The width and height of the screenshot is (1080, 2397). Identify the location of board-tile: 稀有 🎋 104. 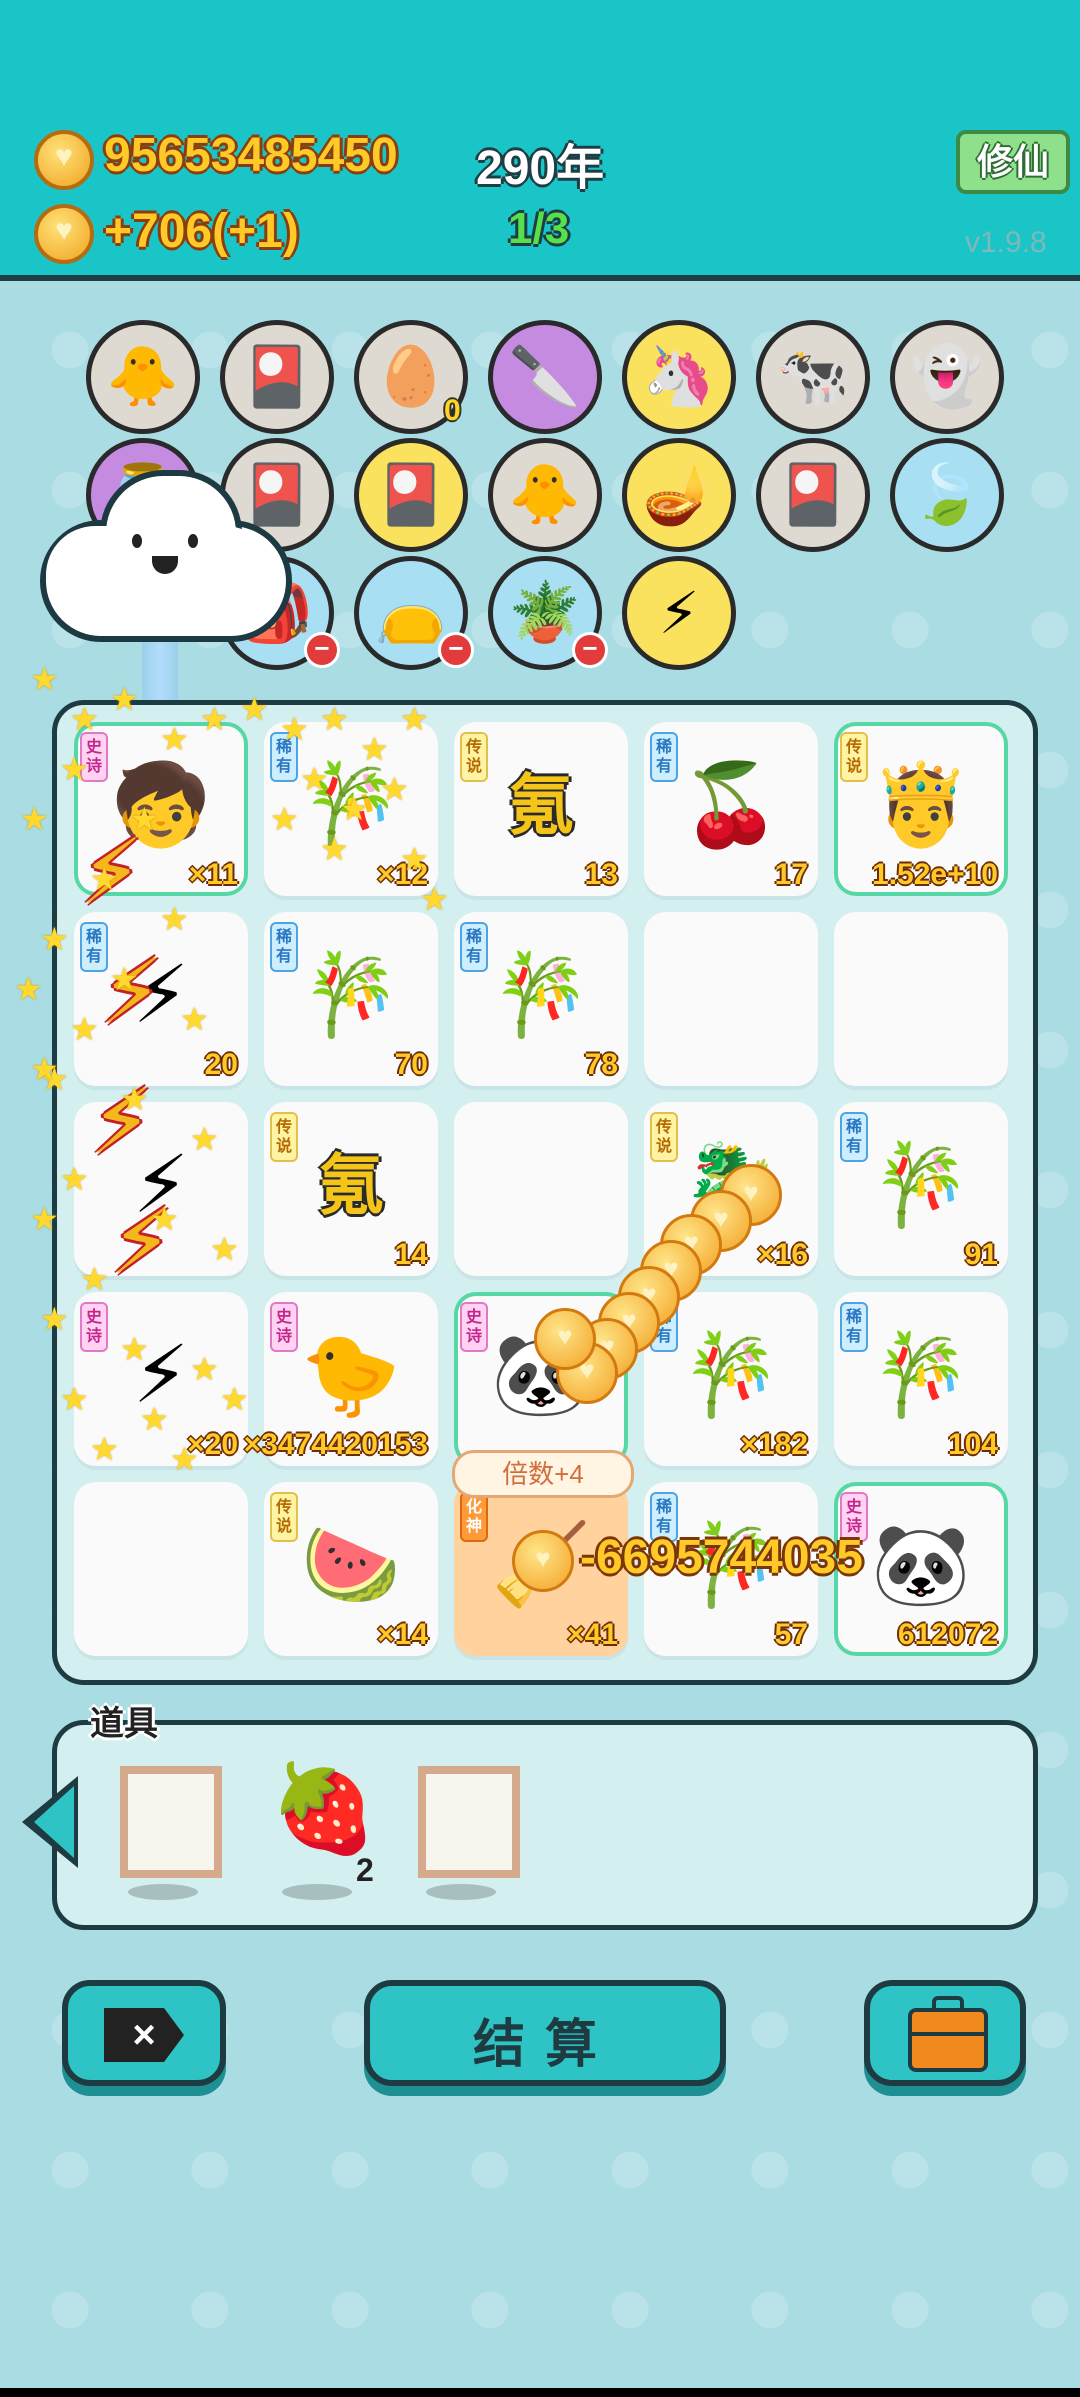
(921, 1379).